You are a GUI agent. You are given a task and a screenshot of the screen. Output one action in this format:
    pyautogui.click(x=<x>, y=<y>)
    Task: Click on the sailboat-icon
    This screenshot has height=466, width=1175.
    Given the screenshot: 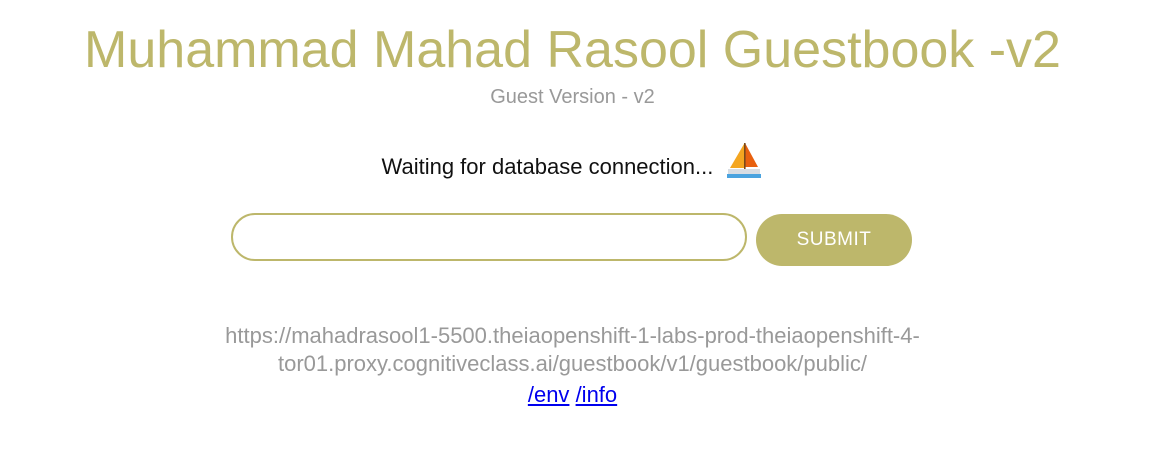 What is the action you would take?
    pyautogui.click(x=744, y=165)
    